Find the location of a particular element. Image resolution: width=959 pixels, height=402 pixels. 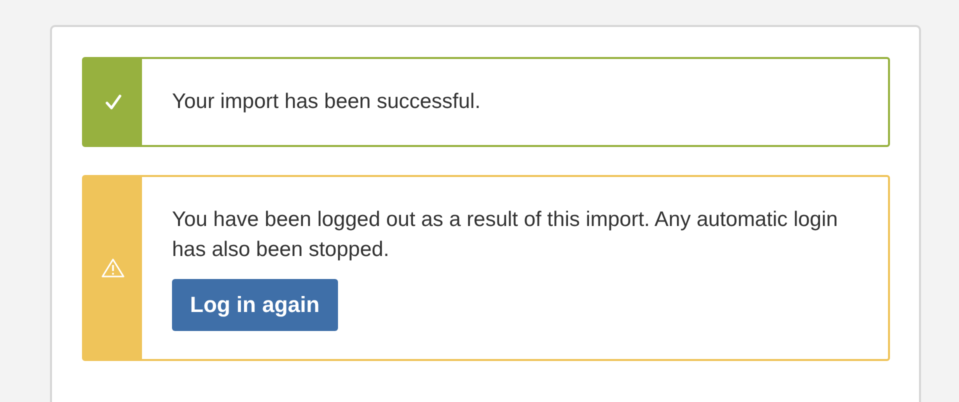

checkmark-icon is located at coordinates (113, 102).